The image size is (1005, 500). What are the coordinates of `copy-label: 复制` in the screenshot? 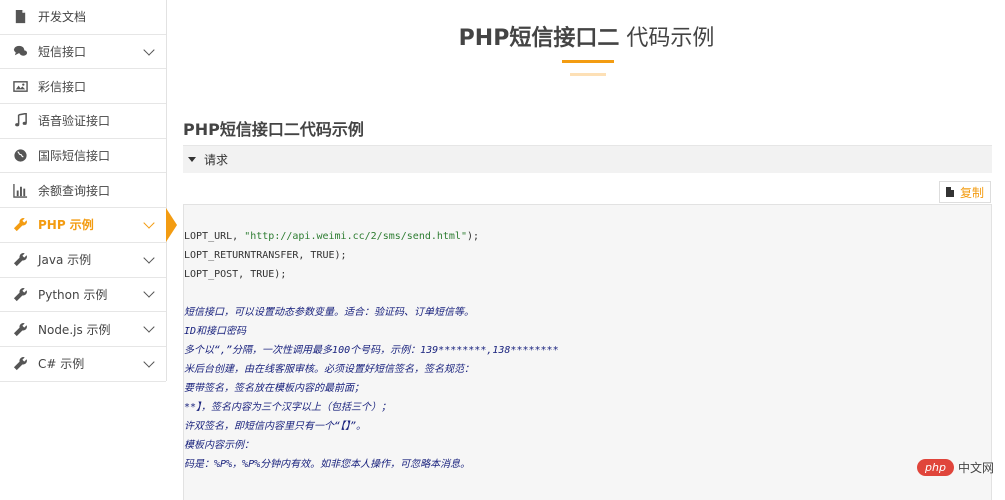 It's located at (971, 192).